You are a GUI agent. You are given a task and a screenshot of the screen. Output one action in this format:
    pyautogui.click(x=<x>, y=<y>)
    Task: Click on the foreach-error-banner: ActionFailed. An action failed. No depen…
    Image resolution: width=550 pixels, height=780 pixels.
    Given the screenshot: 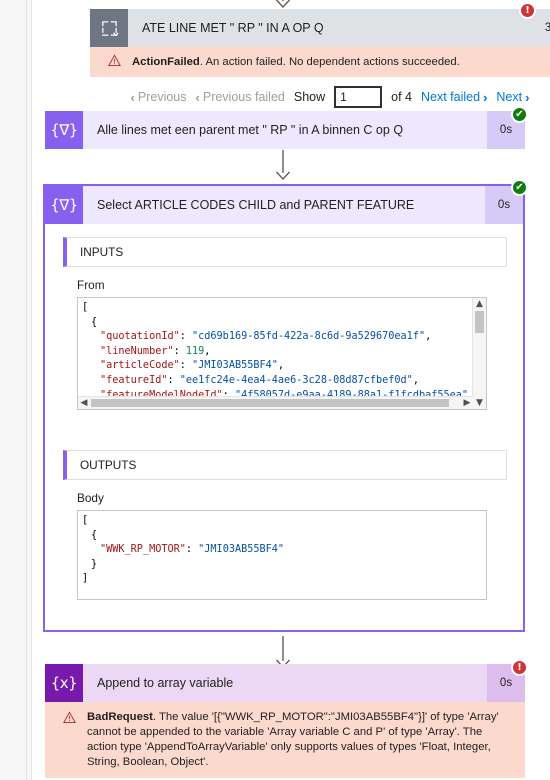 What is the action you would take?
    pyautogui.click(x=320, y=62)
    